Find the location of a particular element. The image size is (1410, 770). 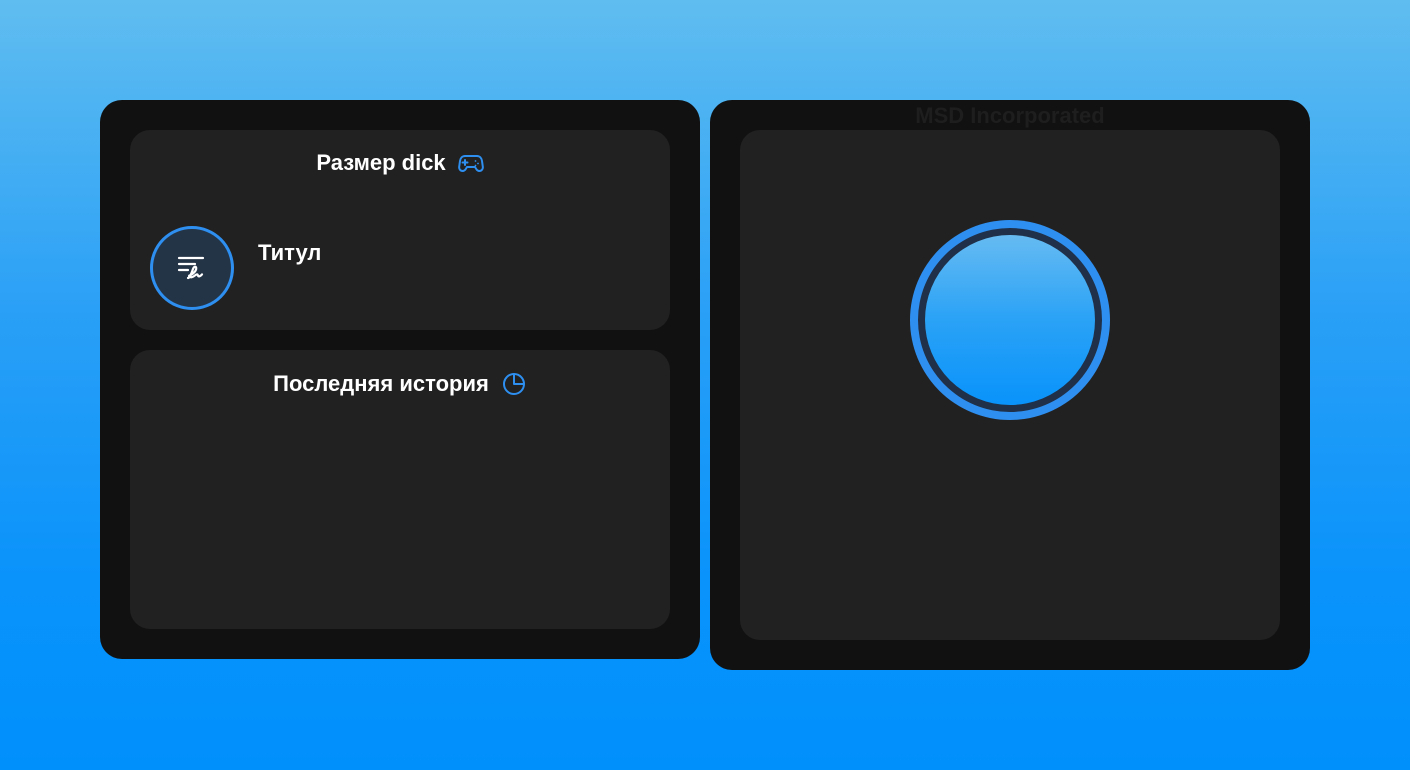

rank-label: Титул is located at coordinates (290, 252).